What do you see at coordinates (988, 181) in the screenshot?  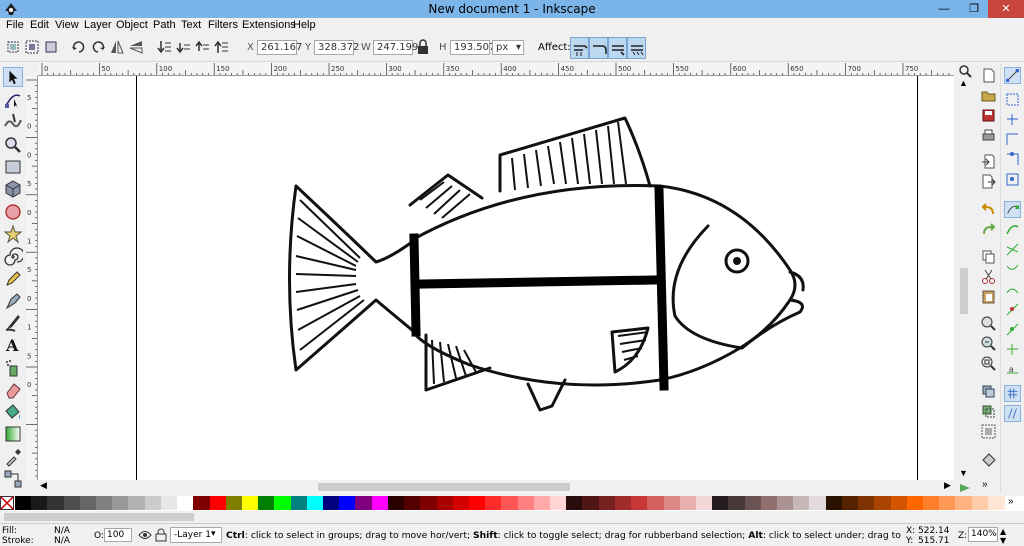 I see `export-icon` at bounding box center [988, 181].